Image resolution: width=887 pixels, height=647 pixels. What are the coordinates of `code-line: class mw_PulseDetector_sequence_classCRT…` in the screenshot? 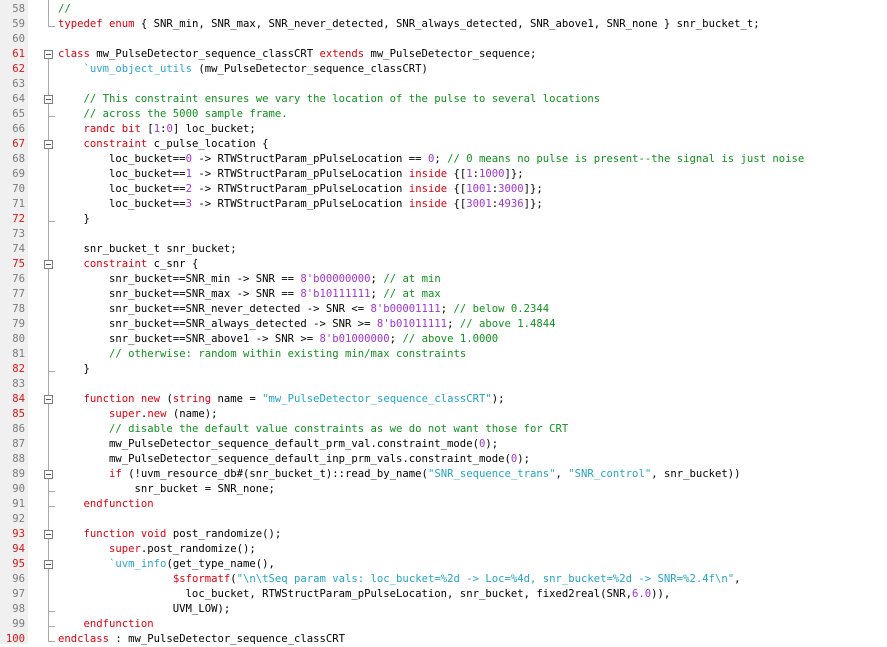 It's located at (297, 54).